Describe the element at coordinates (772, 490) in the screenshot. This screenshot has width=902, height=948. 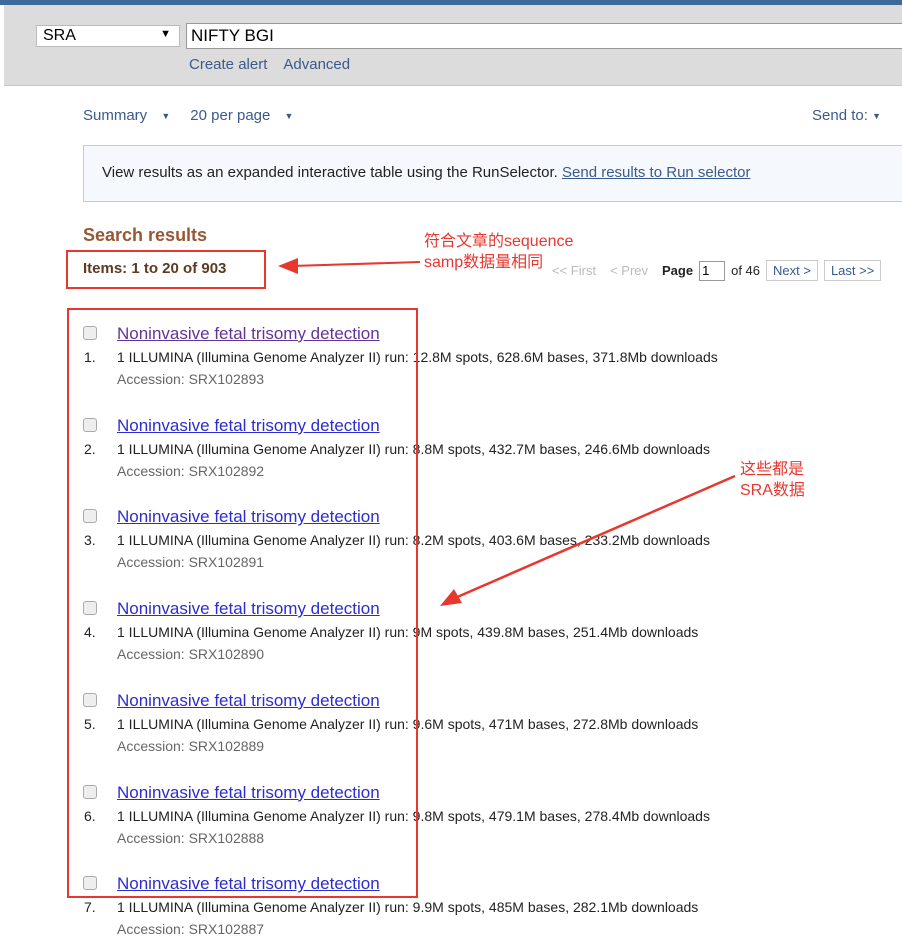
I see `annotation-text: SRA数据` at that location.